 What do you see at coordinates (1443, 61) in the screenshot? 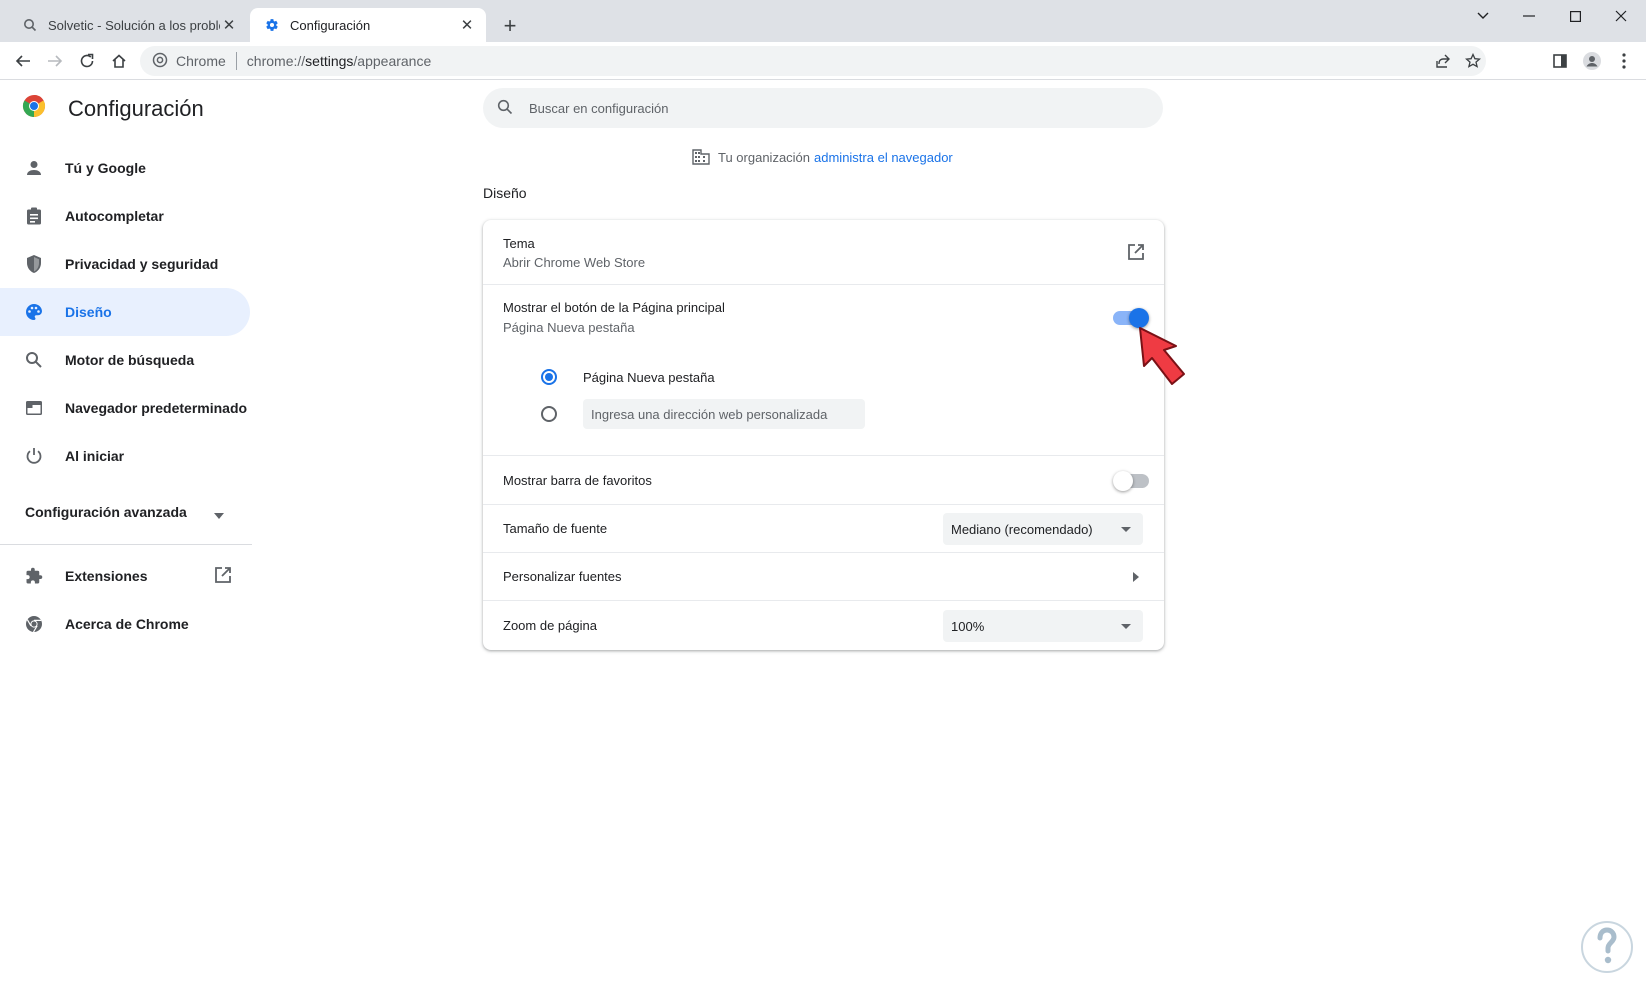
I see `share-icon` at bounding box center [1443, 61].